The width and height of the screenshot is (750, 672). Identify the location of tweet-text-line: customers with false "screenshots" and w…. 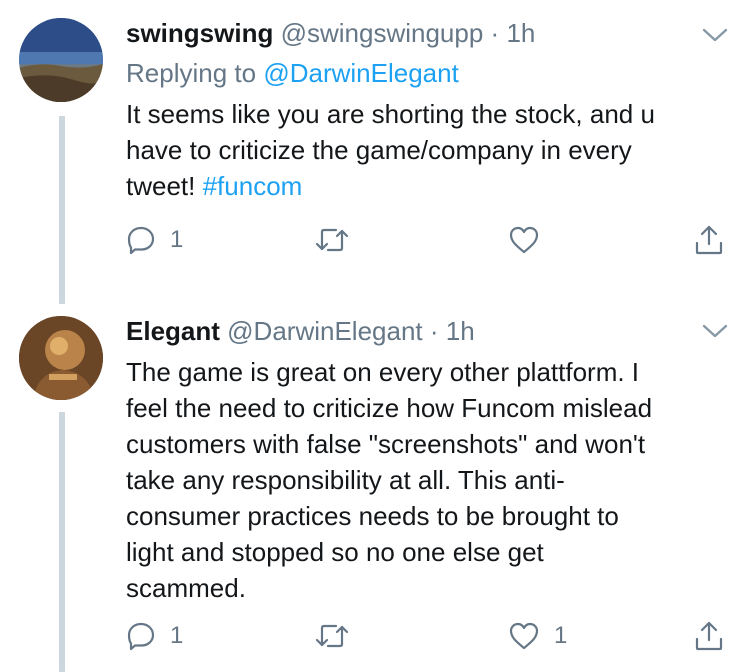
(386, 444).